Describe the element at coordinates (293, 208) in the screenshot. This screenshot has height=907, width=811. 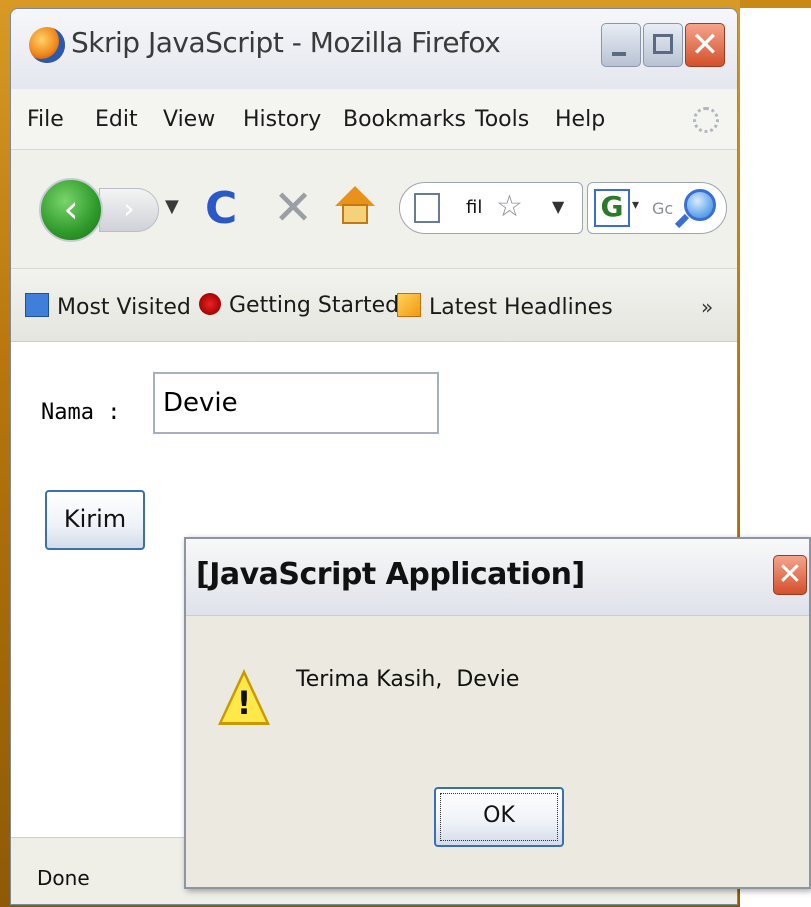
I see `stop-button: ✕` at that location.